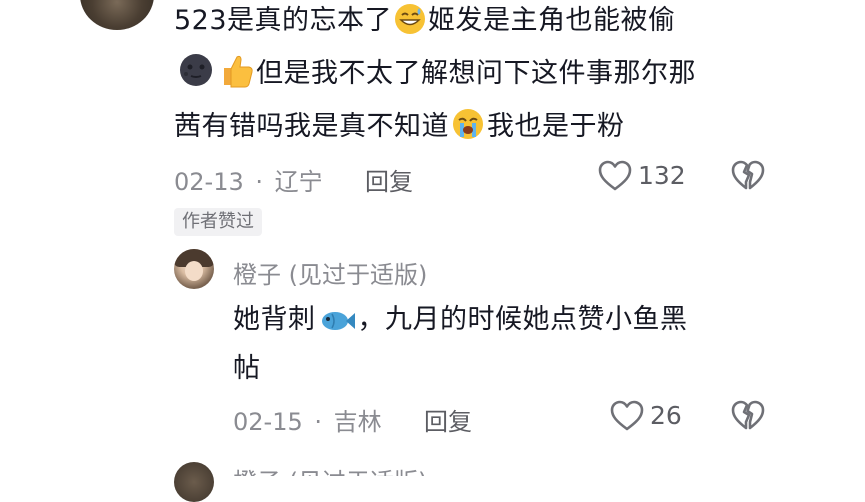 The width and height of the screenshot is (865, 502). What do you see at coordinates (443, 471) in the screenshot?
I see `next-reply-username: 橙子 (见过于适版)` at bounding box center [443, 471].